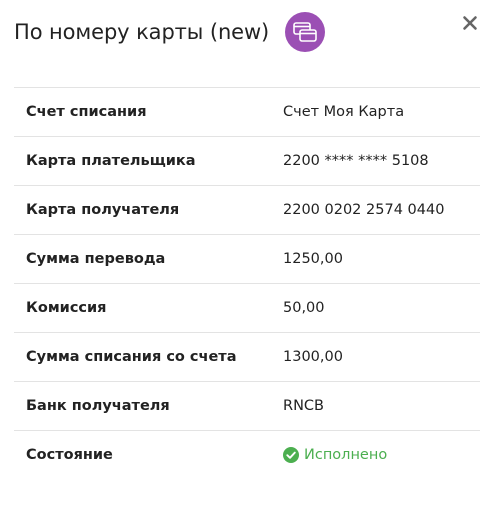  What do you see at coordinates (313, 259) in the screenshot?
I see `row-value: 1250,00` at bounding box center [313, 259].